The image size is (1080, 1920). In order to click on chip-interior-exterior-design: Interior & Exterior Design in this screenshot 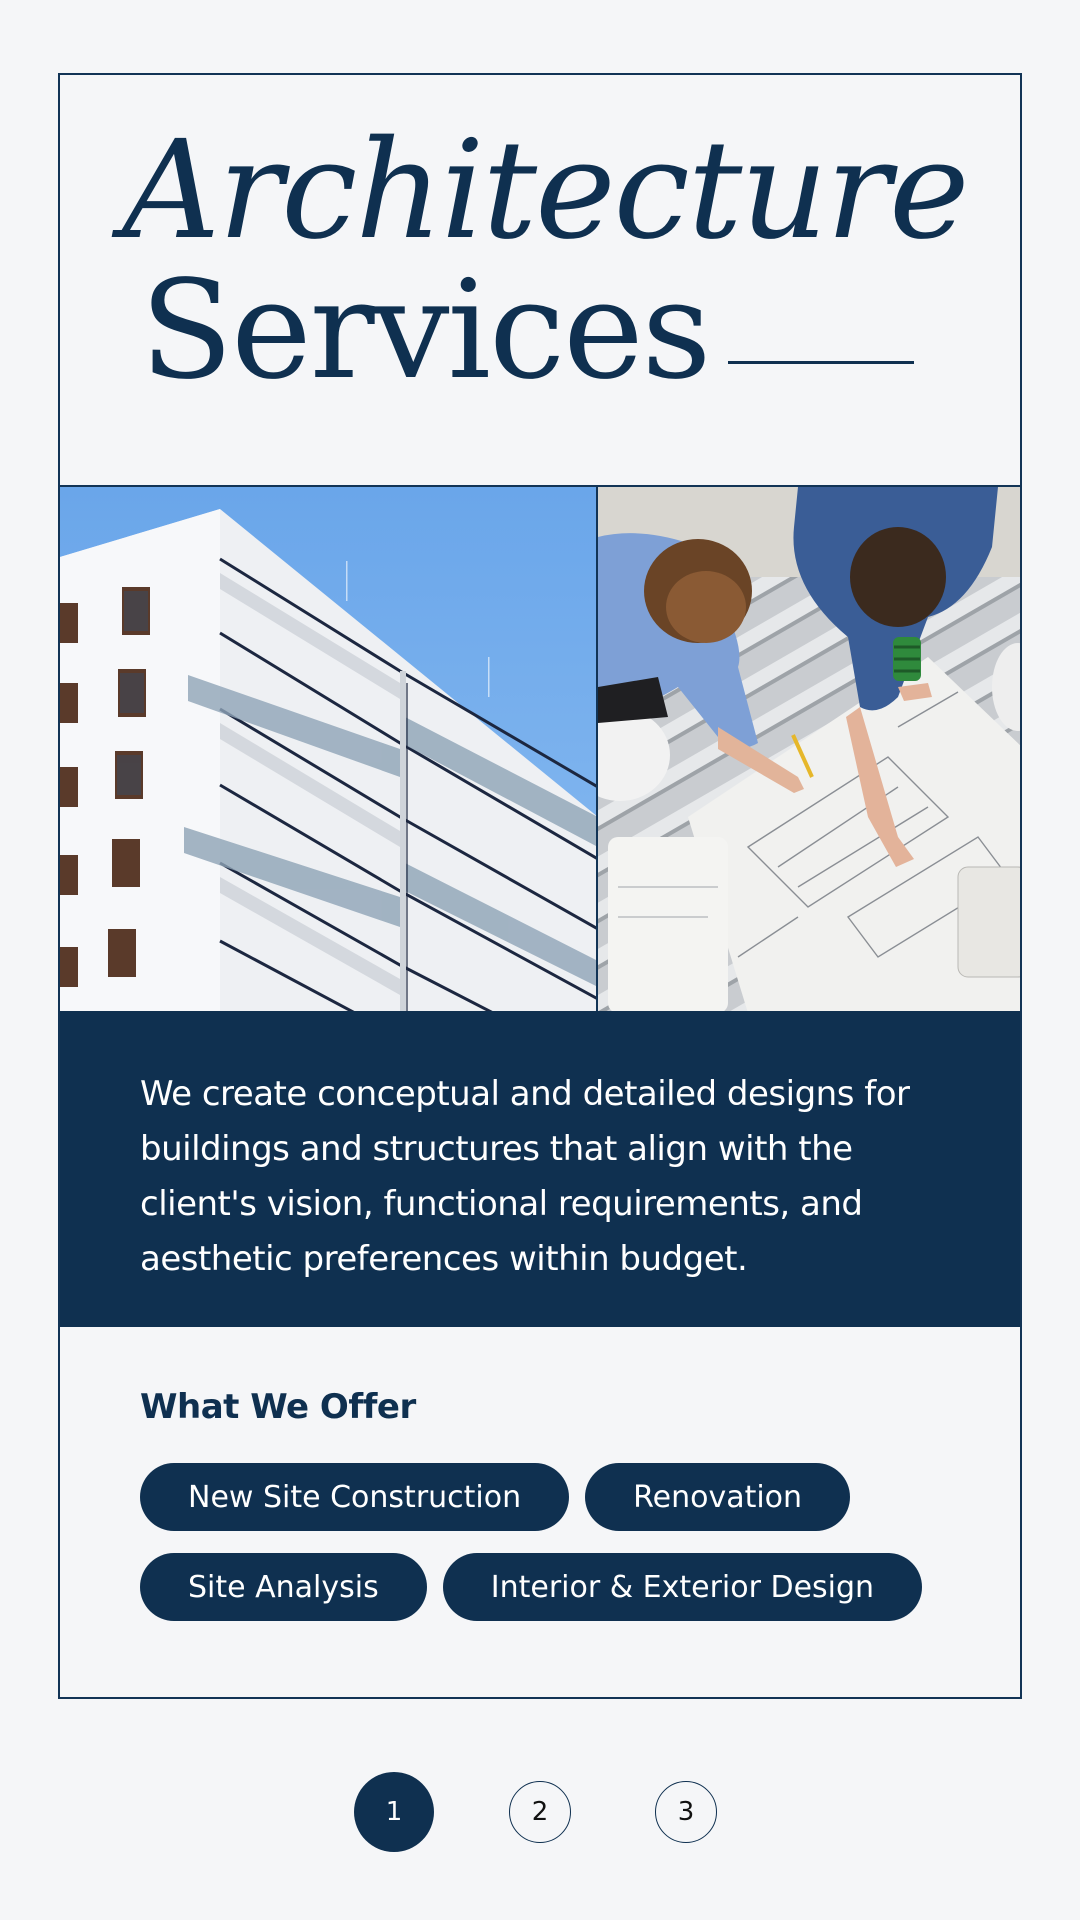, I will do `click(682, 1587)`.